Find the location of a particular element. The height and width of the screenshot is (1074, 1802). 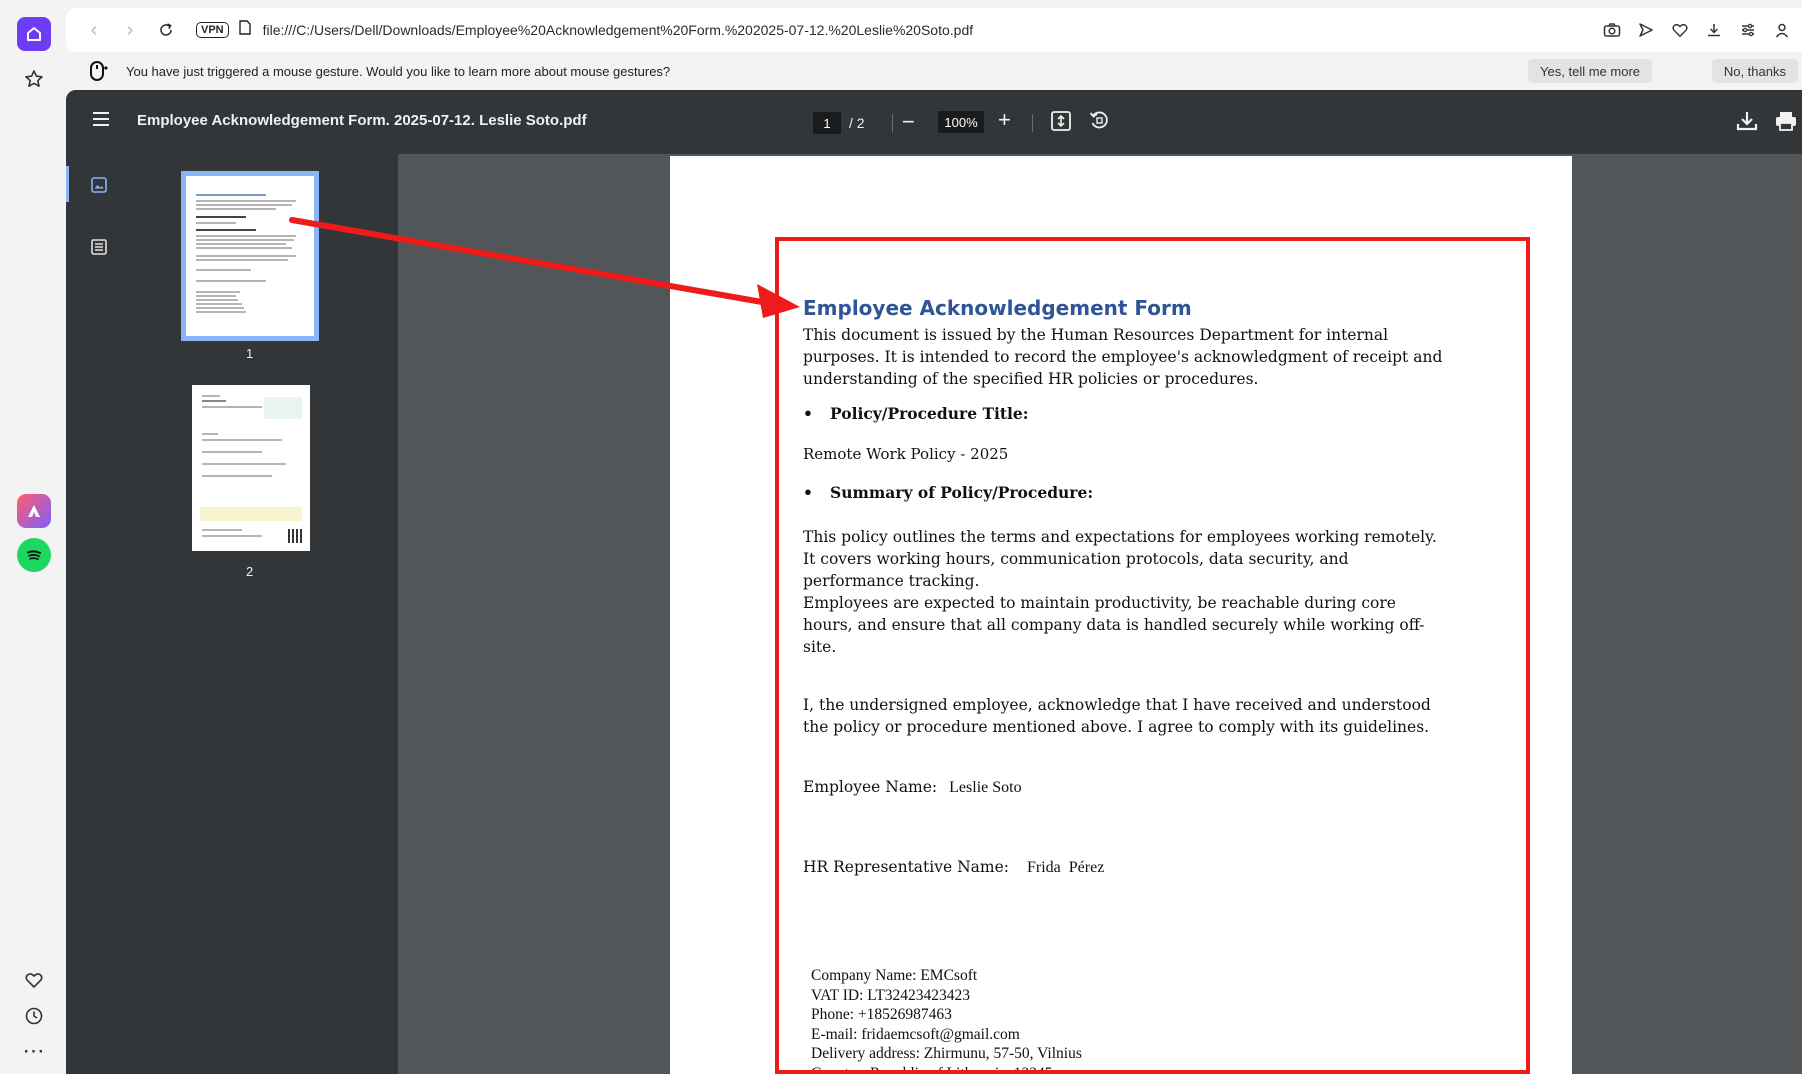

history-clock-icon is located at coordinates (34, 1016).